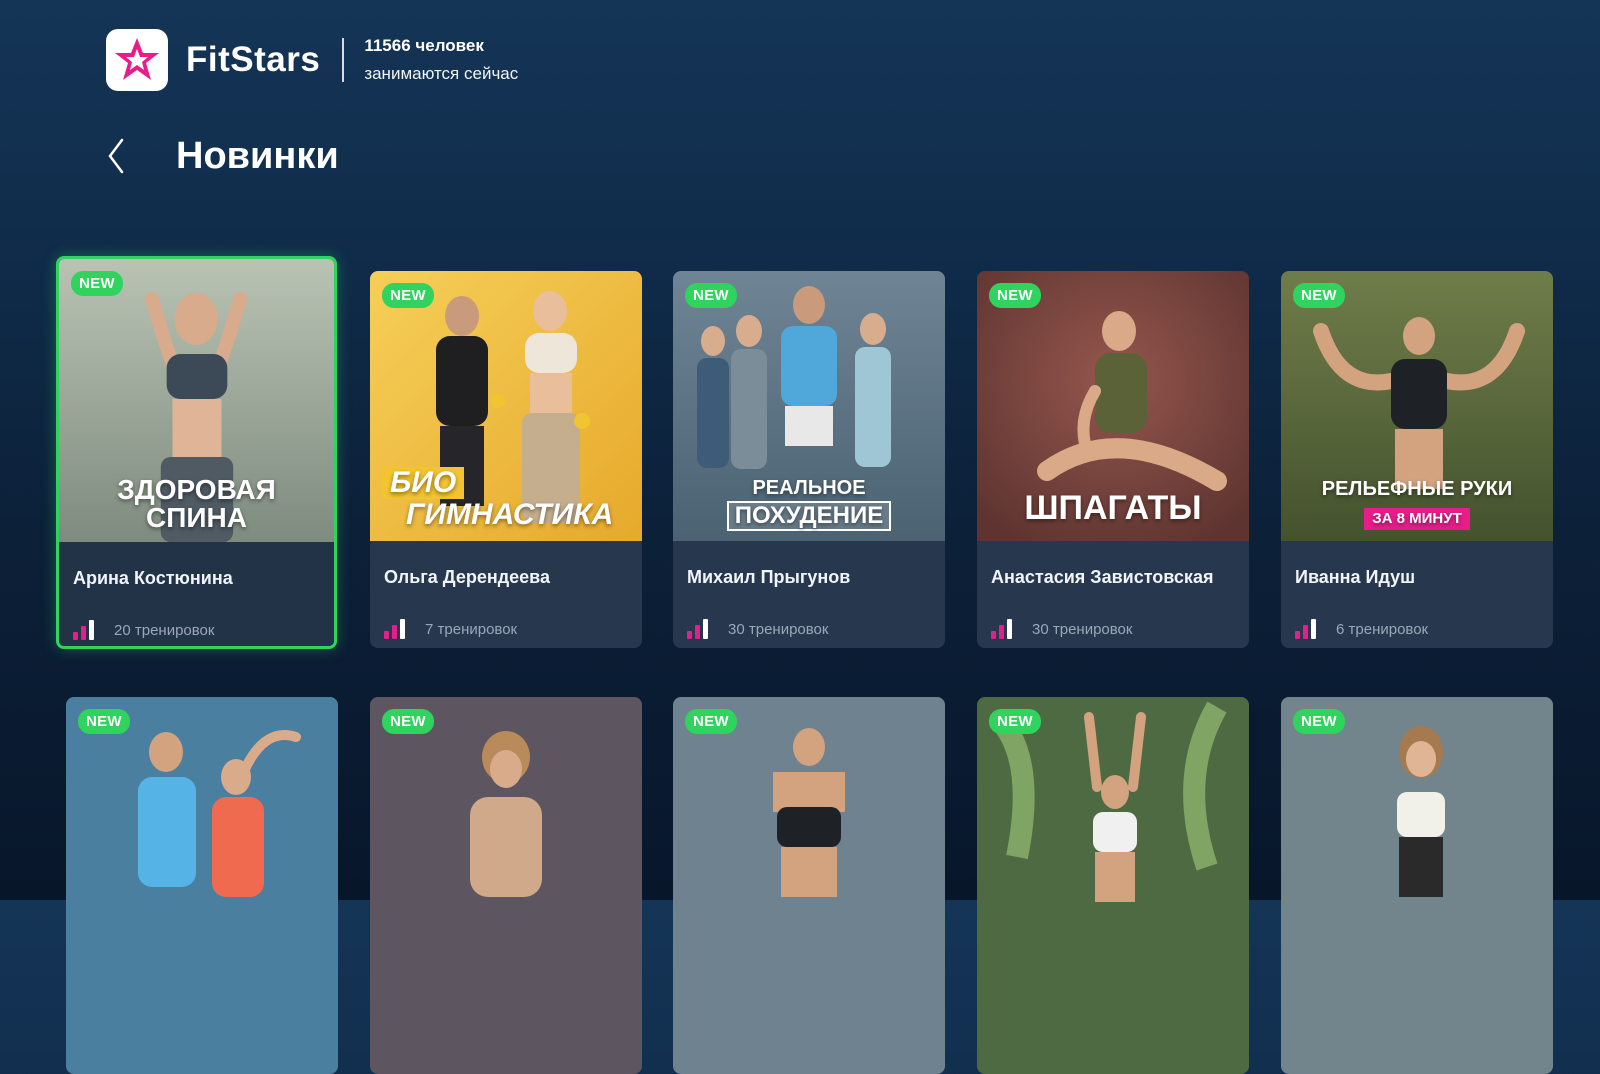 Image resolution: width=1600 pixels, height=1074 pixels. What do you see at coordinates (506, 499) in the screenshot?
I see `cover-title: БИО ГИМНАСТИКА` at bounding box center [506, 499].